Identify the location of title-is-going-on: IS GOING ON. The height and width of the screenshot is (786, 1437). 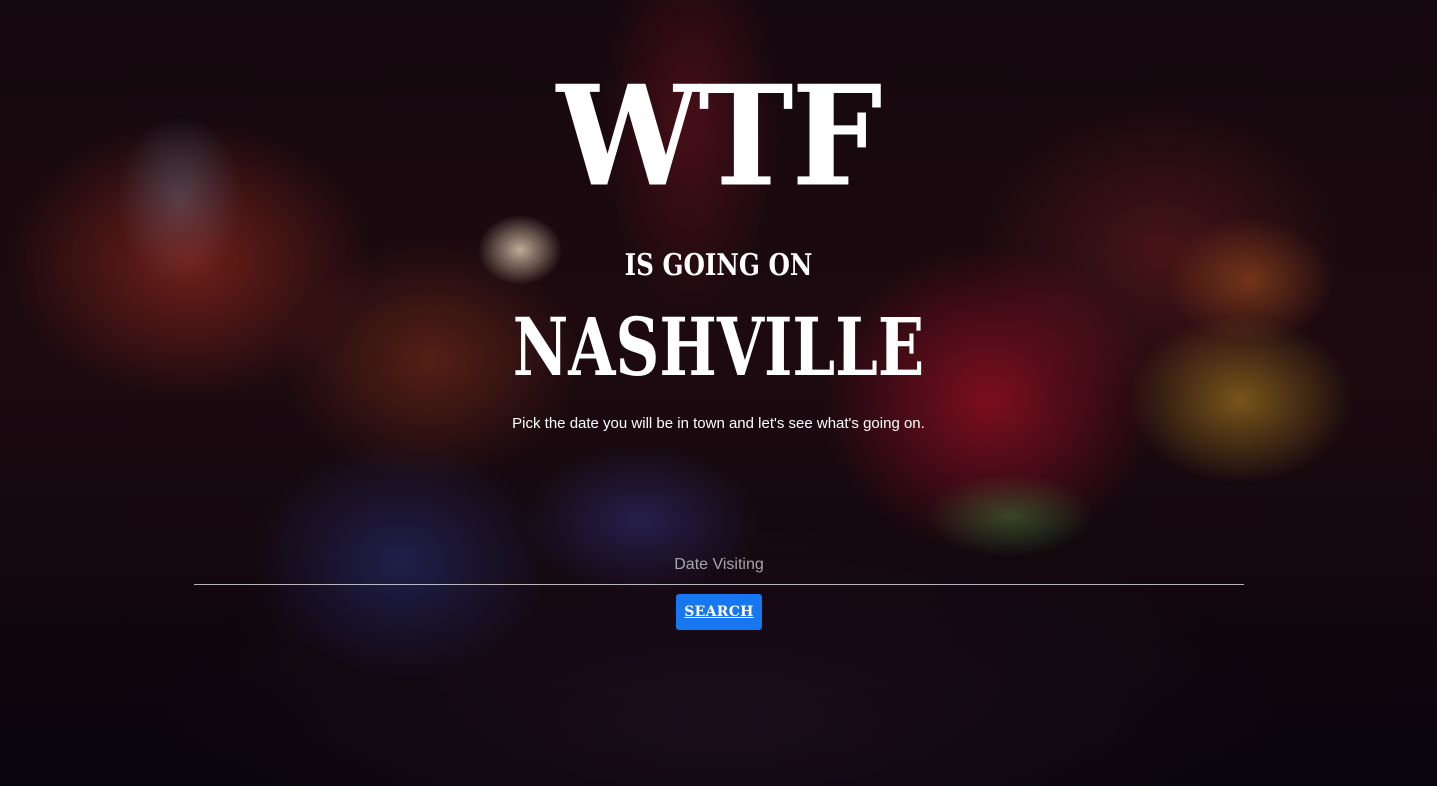
(718, 265).